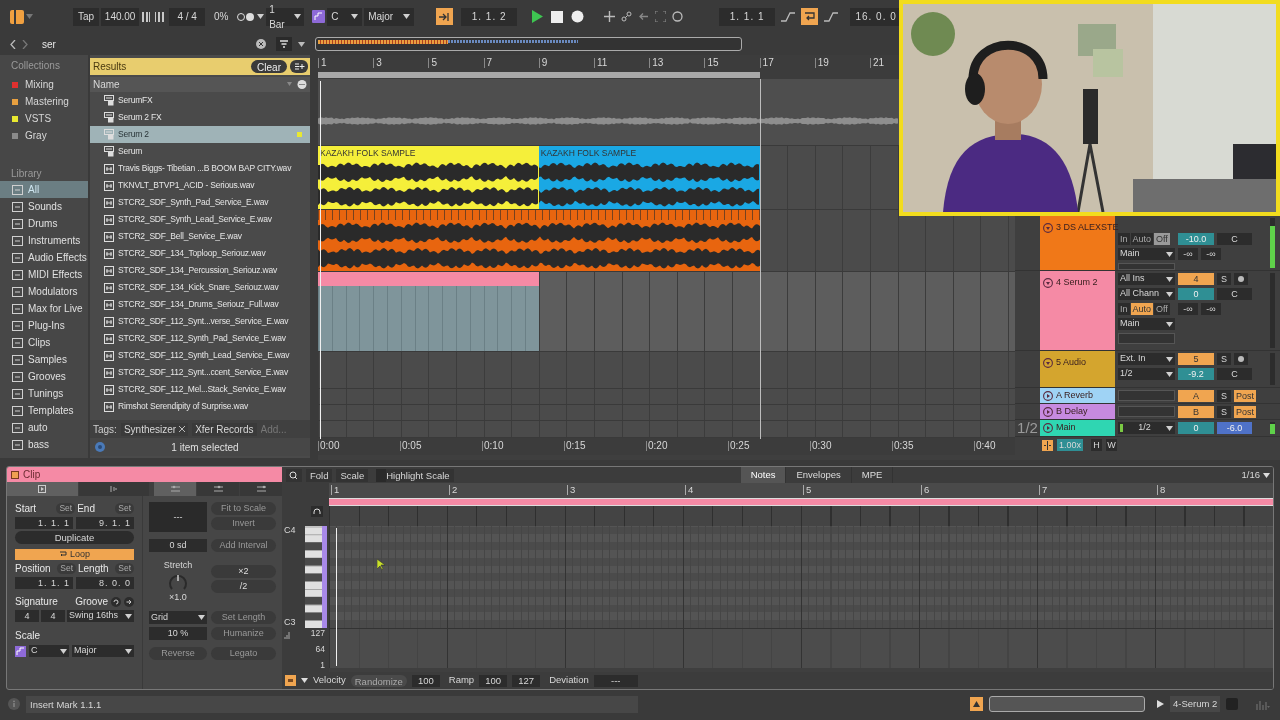 This screenshot has width=1280, height=720. What do you see at coordinates (1146, 279) in the screenshot?
I see `input-dropdown: All Ins` at bounding box center [1146, 279].